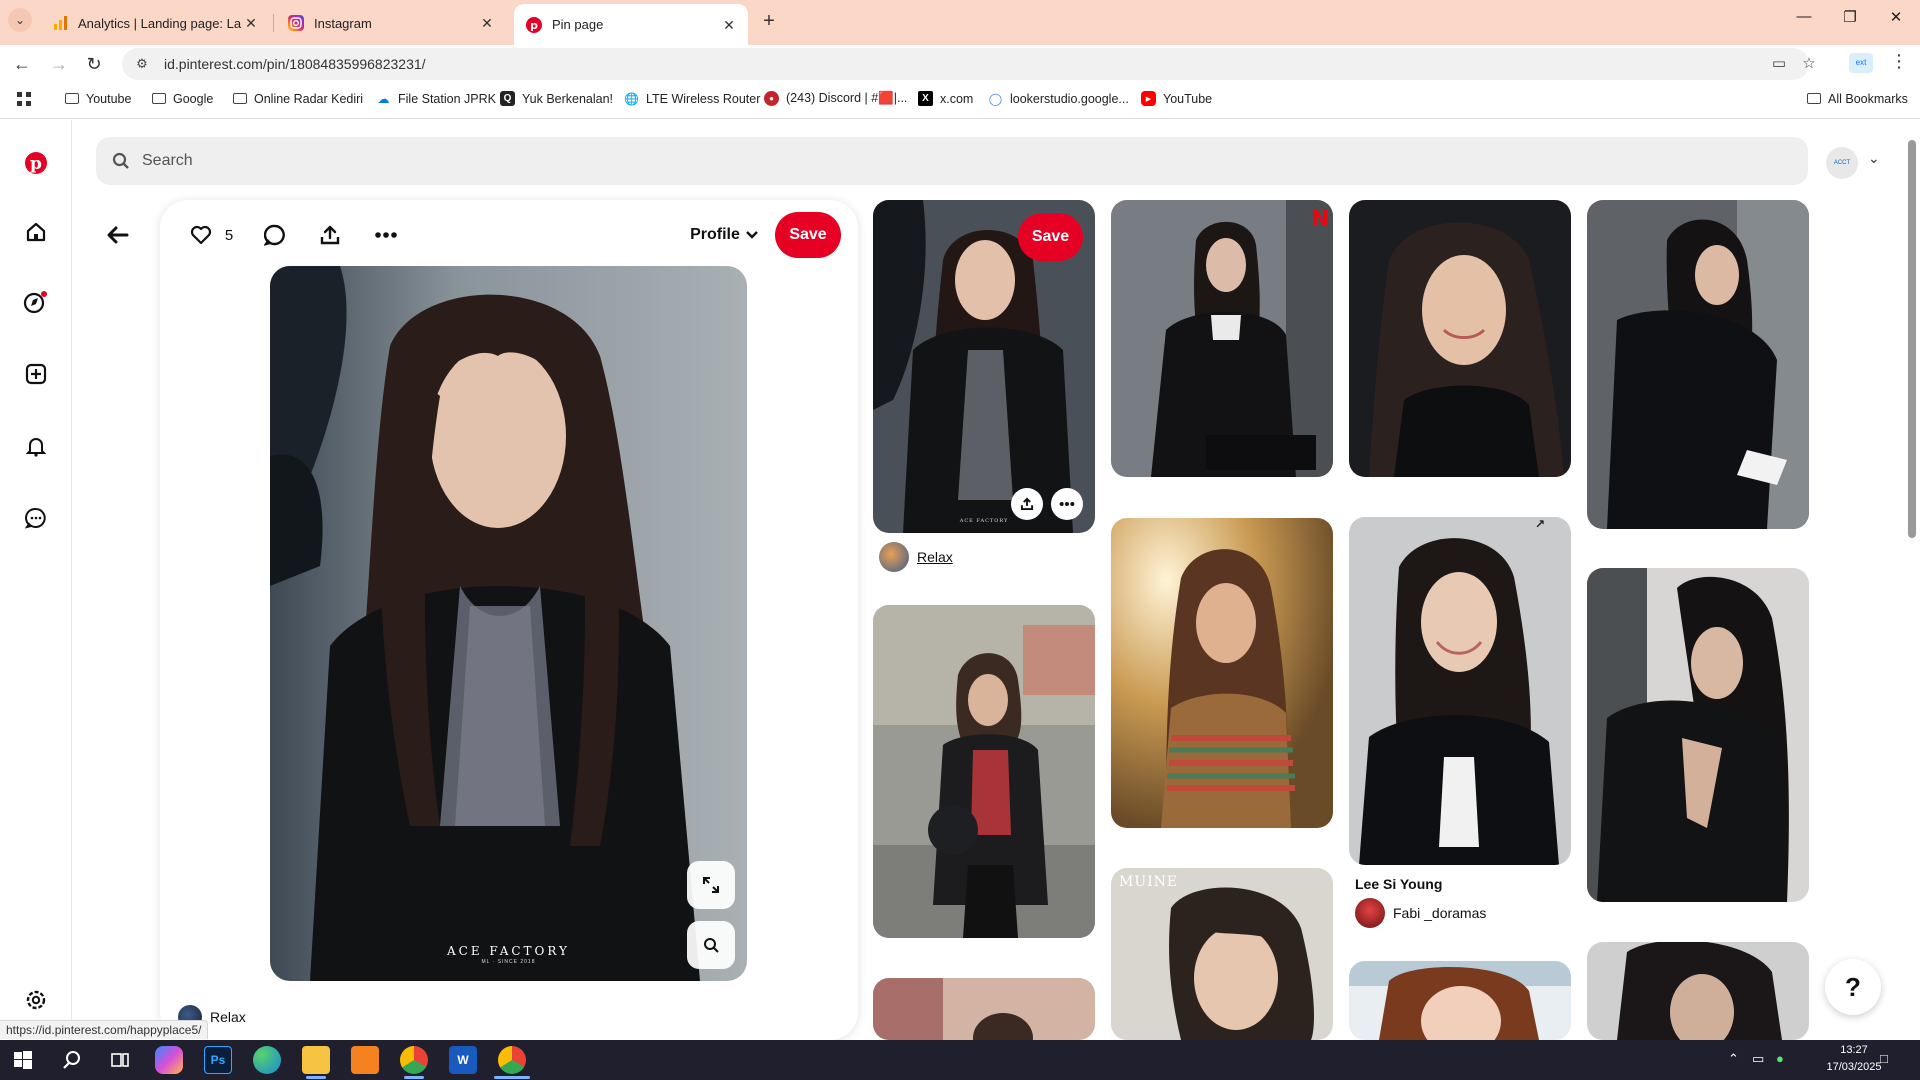 The image size is (1920, 1080). Describe the element at coordinates (1911, 588) in the screenshot. I see `page-scrollbar` at that location.